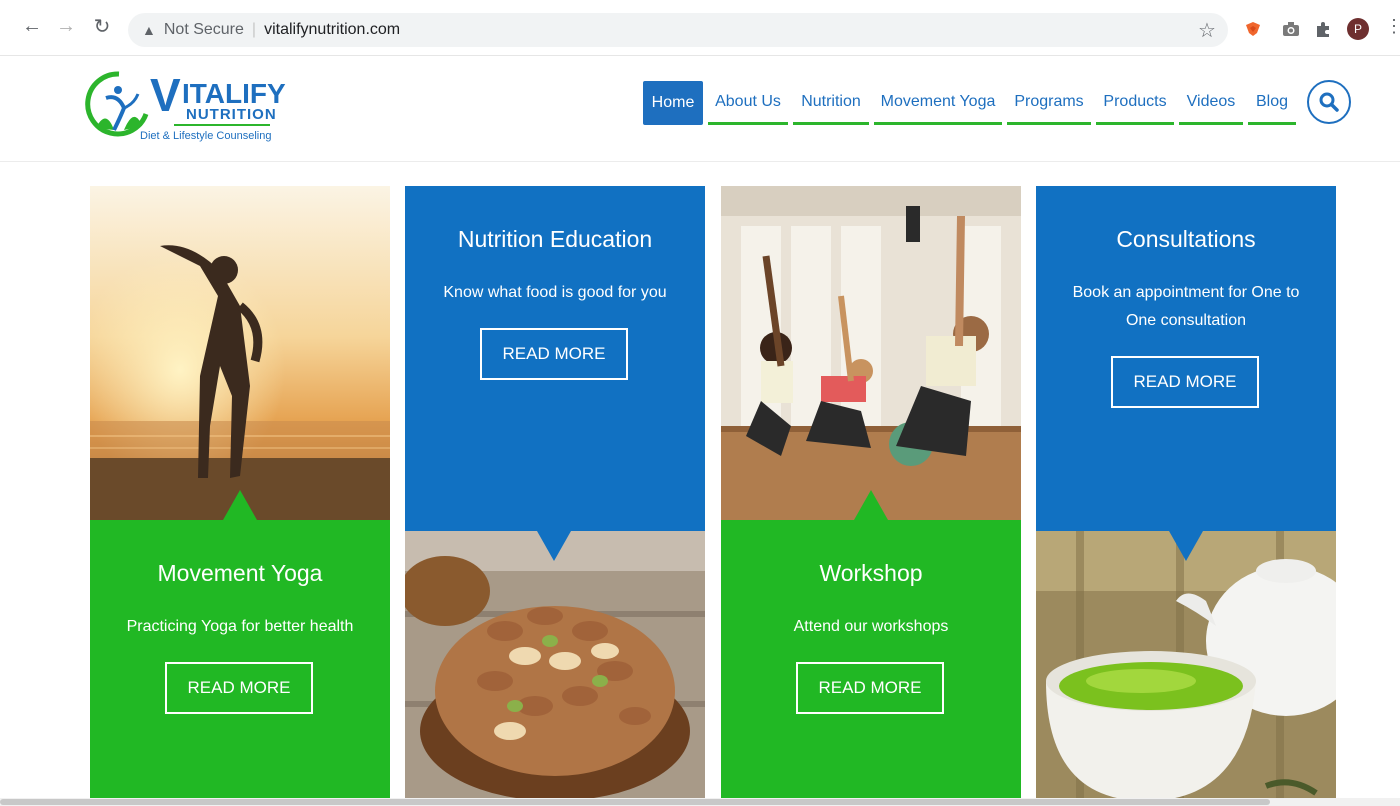 The height and width of the screenshot is (806, 1400). Describe the element at coordinates (871, 353) in the screenshot. I see `workshop-fitness-image` at that location.